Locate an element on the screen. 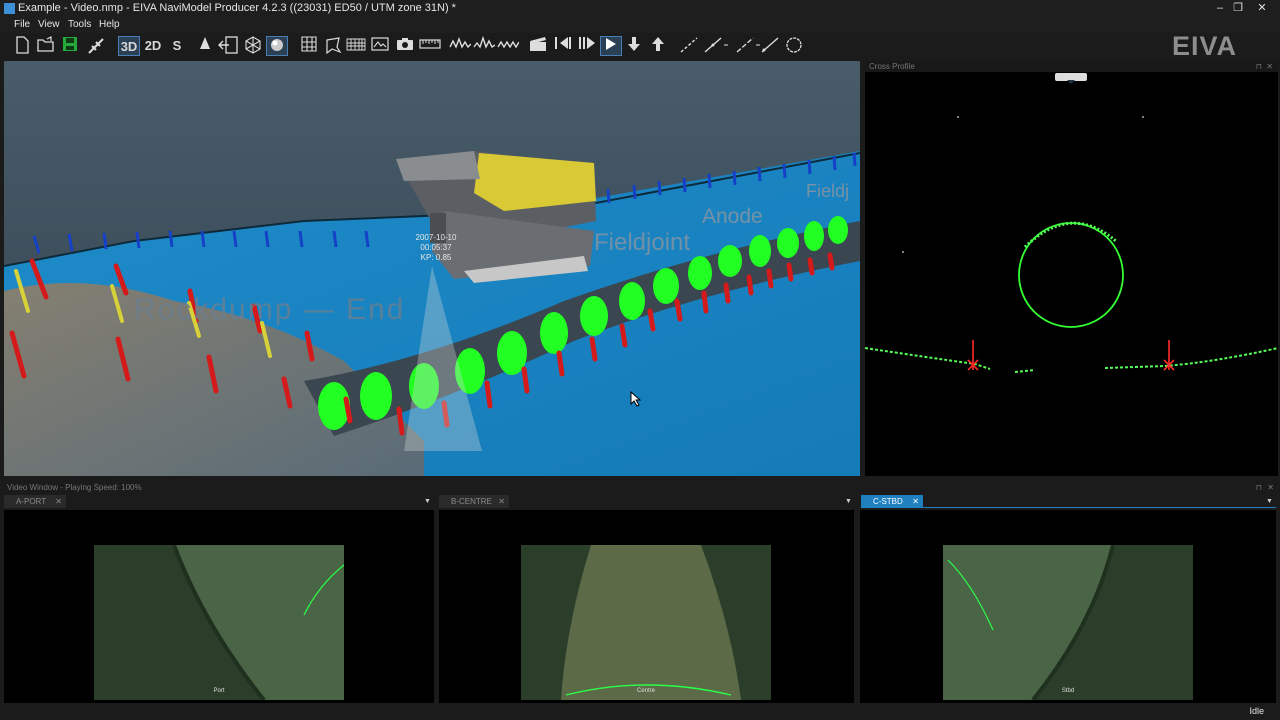 Image resolution: width=1280 pixels, height=720 pixels. move-down-icon is located at coordinates (634, 46).